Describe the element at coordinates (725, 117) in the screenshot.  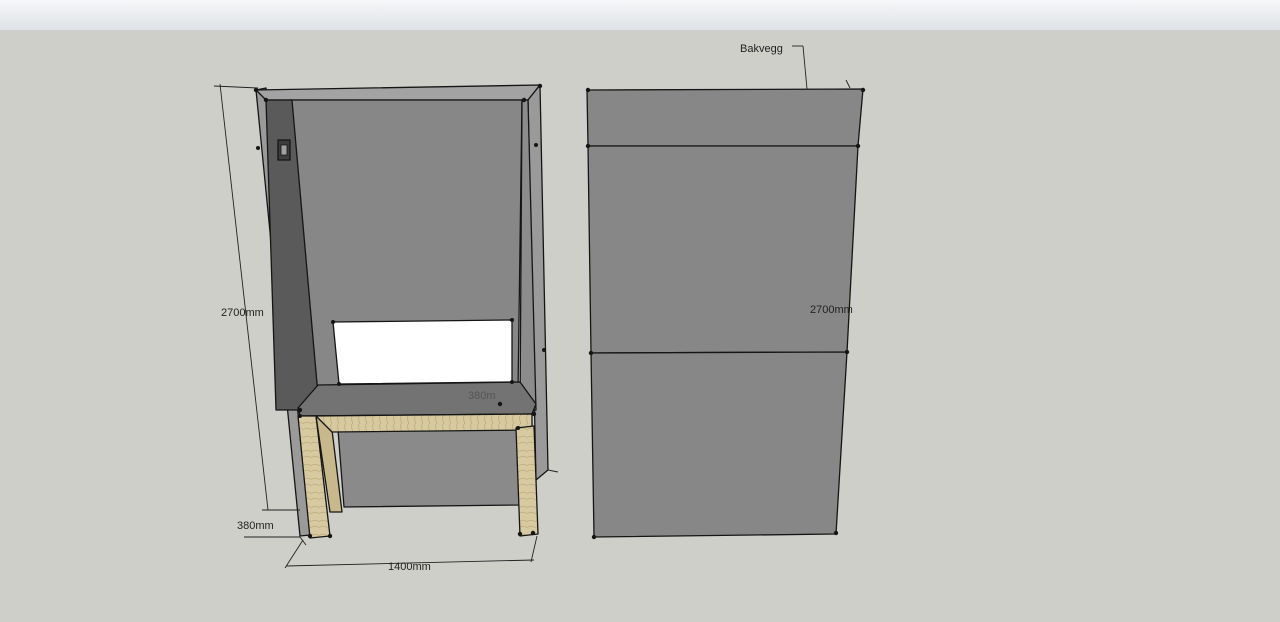
I see `back-wall-top-panel` at that location.